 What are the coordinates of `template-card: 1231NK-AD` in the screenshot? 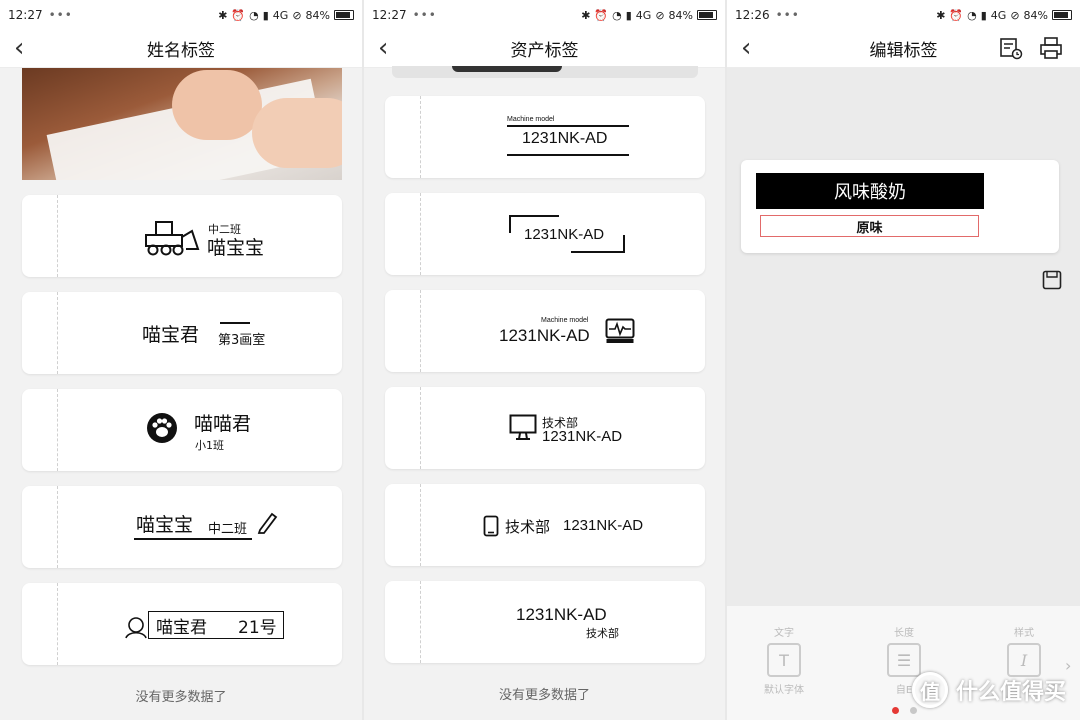 It's located at (545, 234).